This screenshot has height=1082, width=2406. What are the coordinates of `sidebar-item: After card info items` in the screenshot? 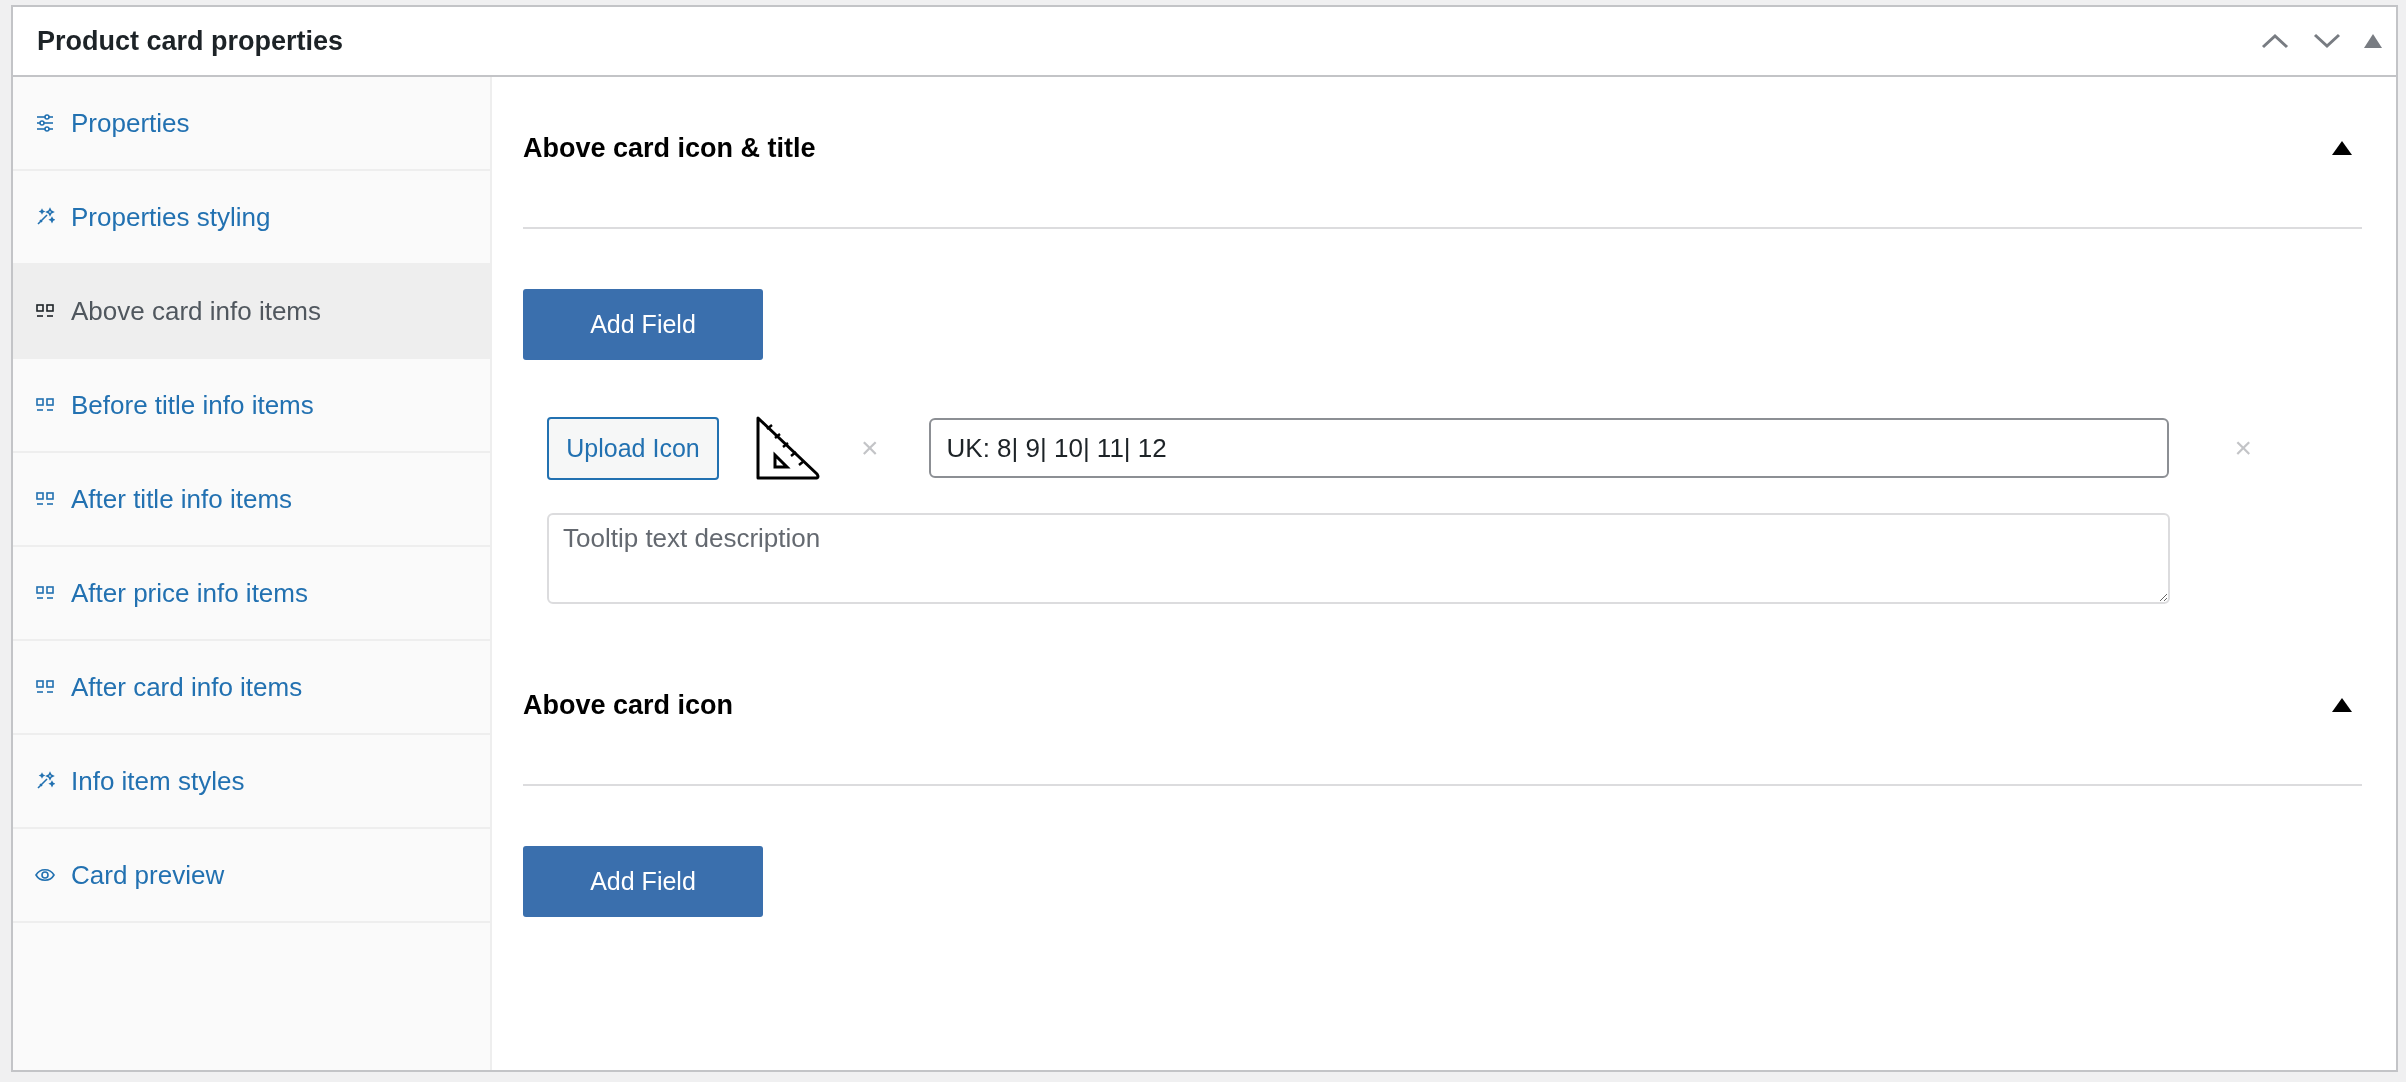 It's located at (251, 688).